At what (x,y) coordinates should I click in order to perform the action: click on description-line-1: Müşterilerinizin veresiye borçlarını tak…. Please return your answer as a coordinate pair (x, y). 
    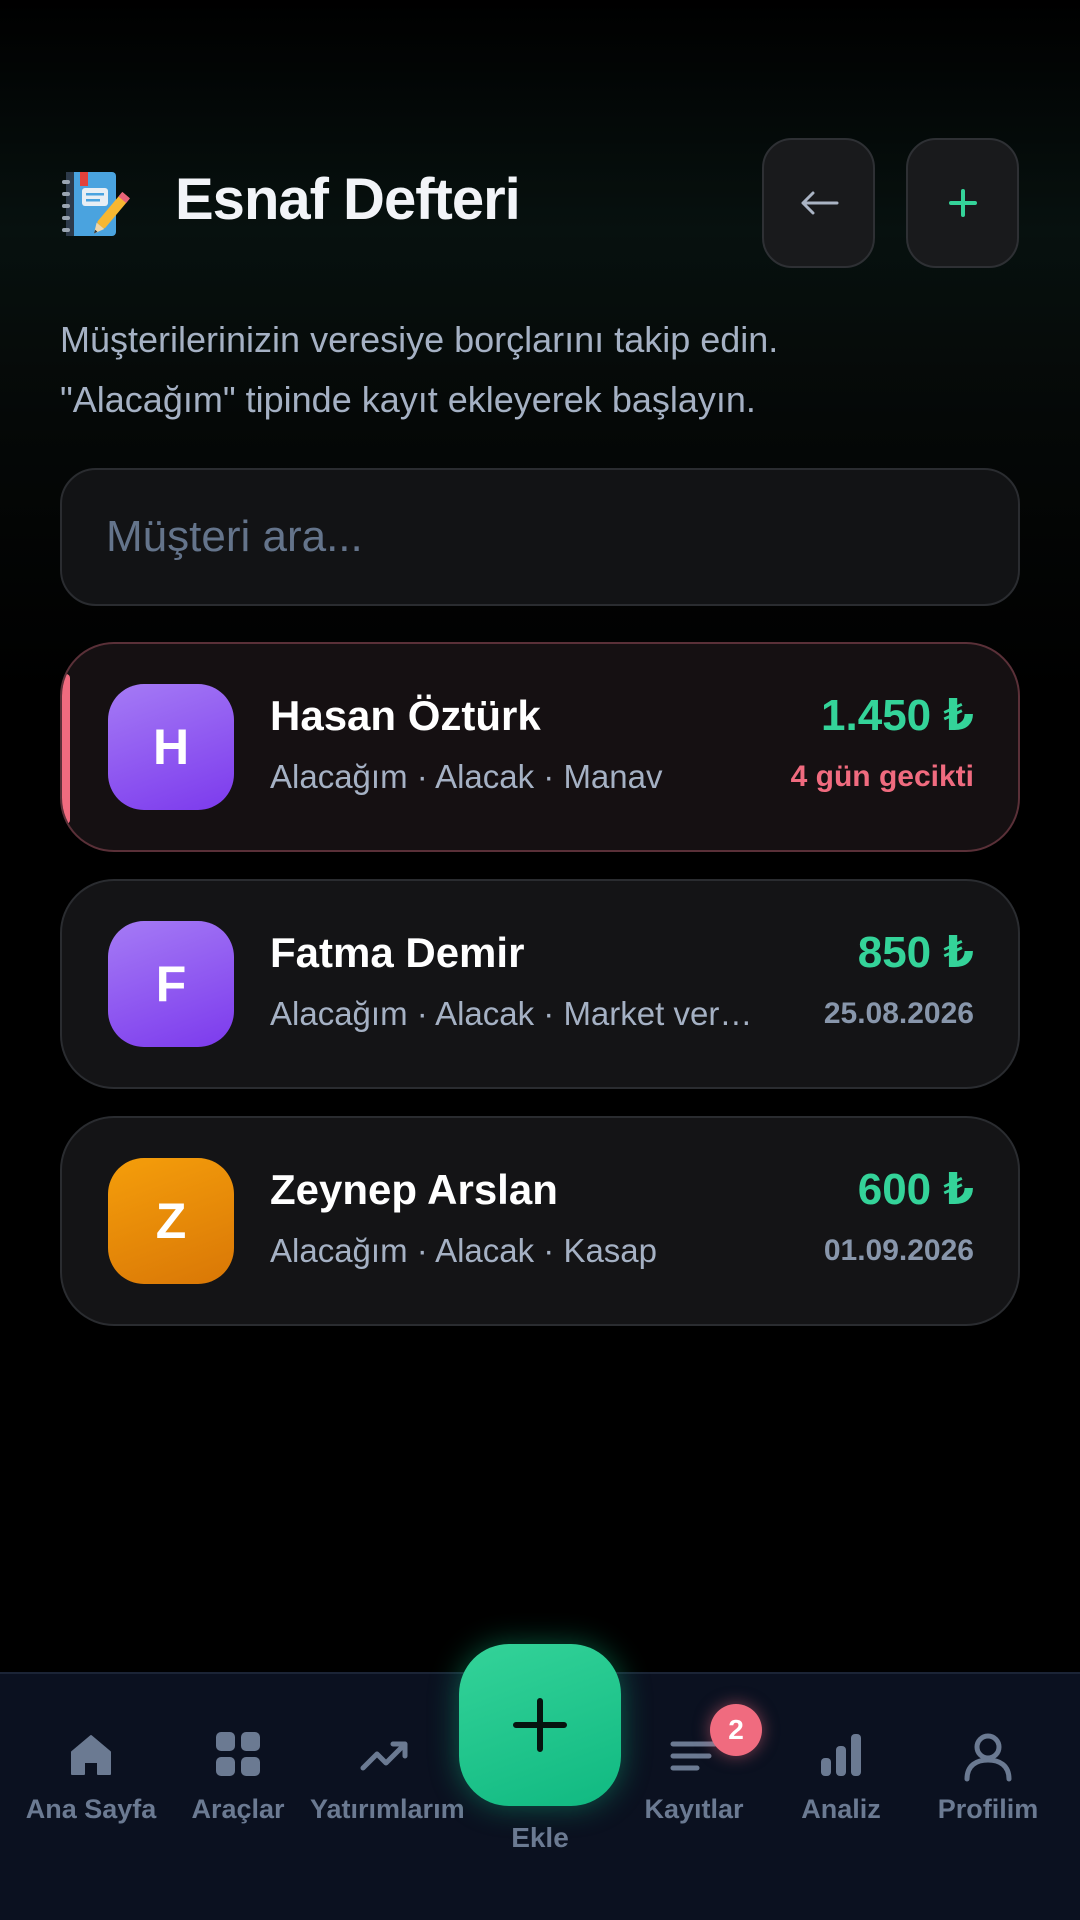
    Looking at the image, I should click on (419, 339).